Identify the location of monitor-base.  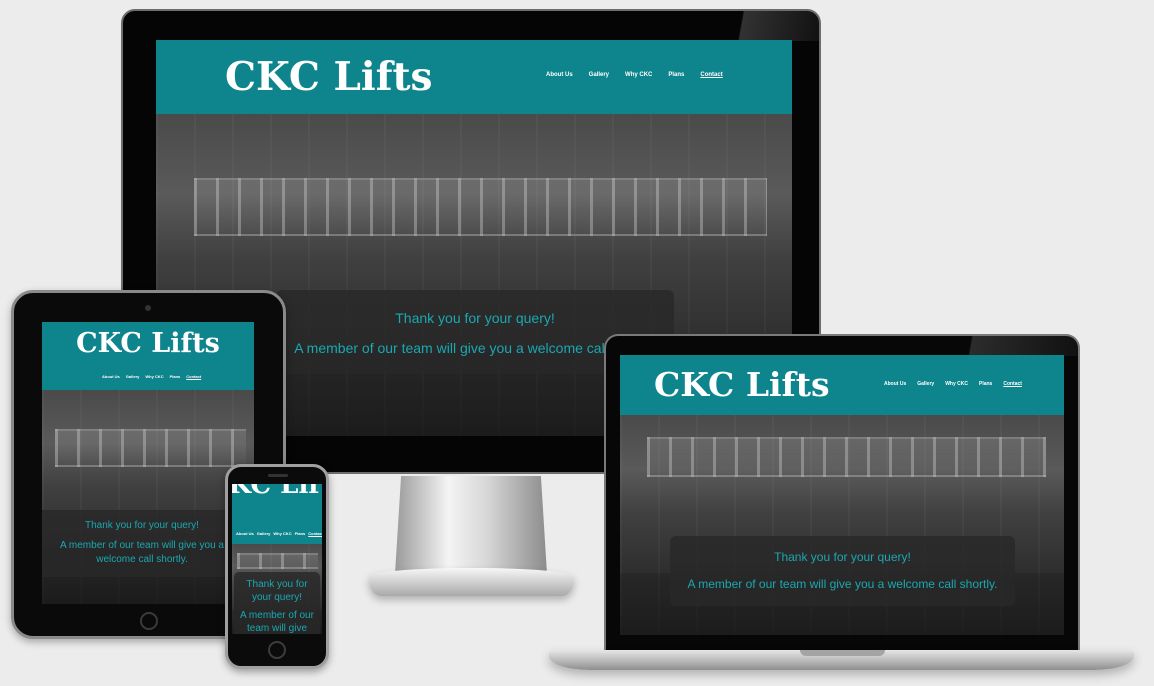
(471, 582).